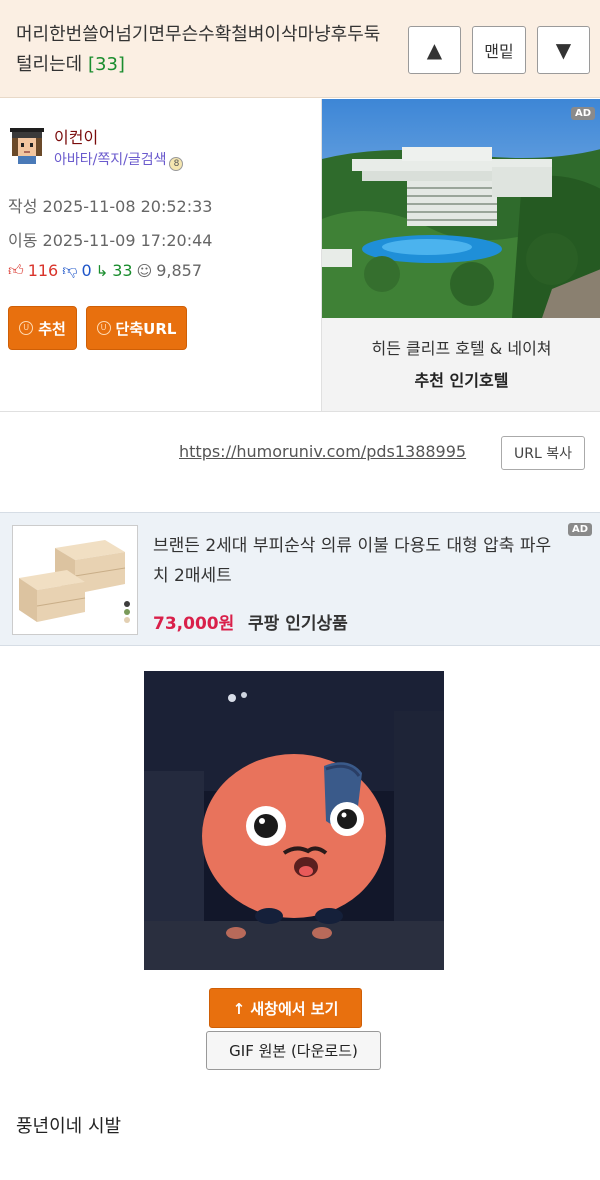 This screenshot has width=600, height=1180. What do you see at coordinates (43, 270) in the screenshot?
I see `upvote-count: 116` at bounding box center [43, 270].